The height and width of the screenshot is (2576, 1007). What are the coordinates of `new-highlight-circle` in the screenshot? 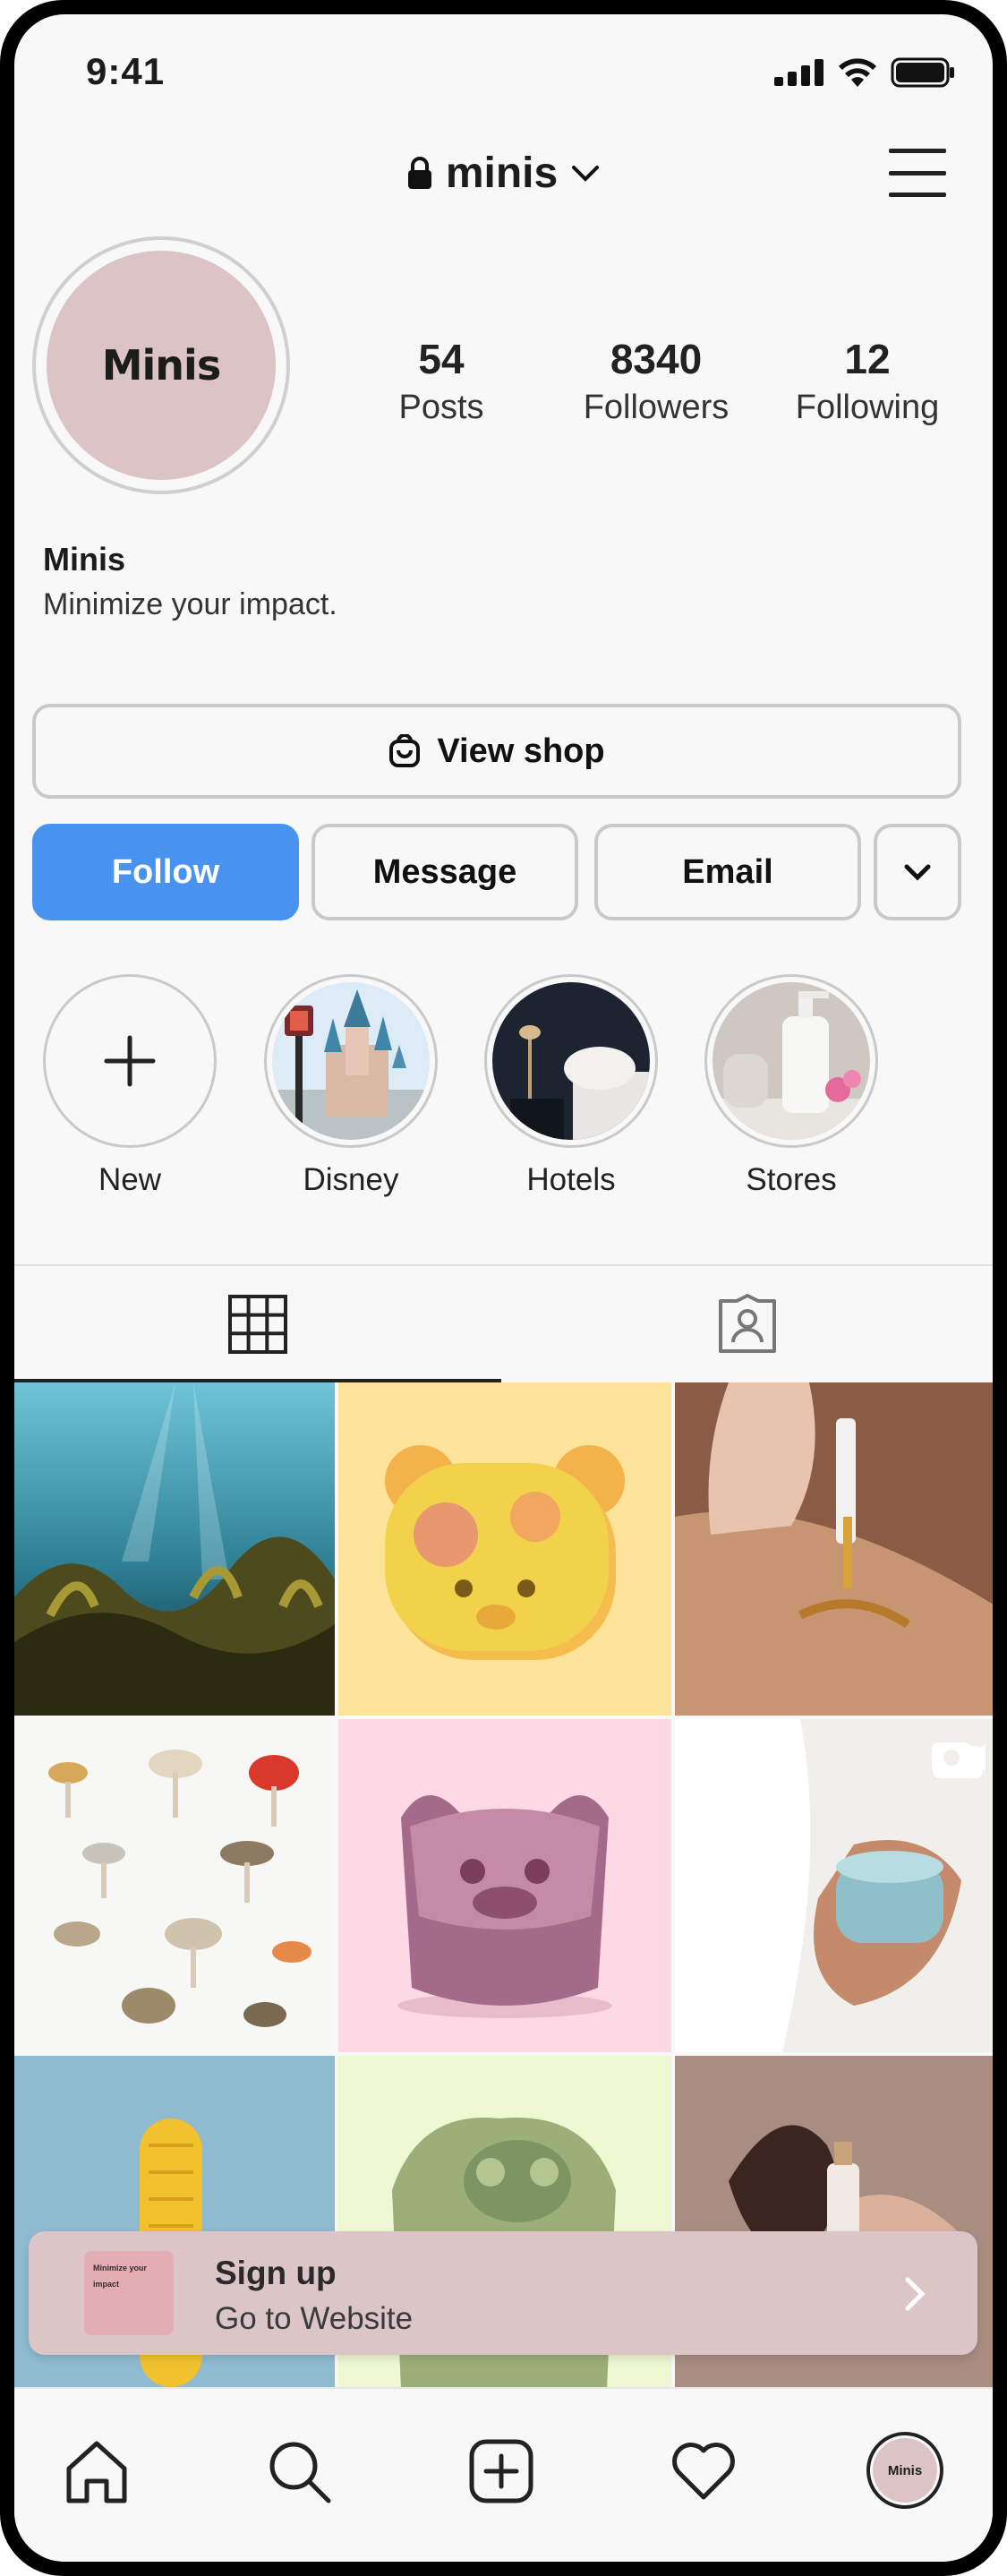 It's located at (130, 1061).